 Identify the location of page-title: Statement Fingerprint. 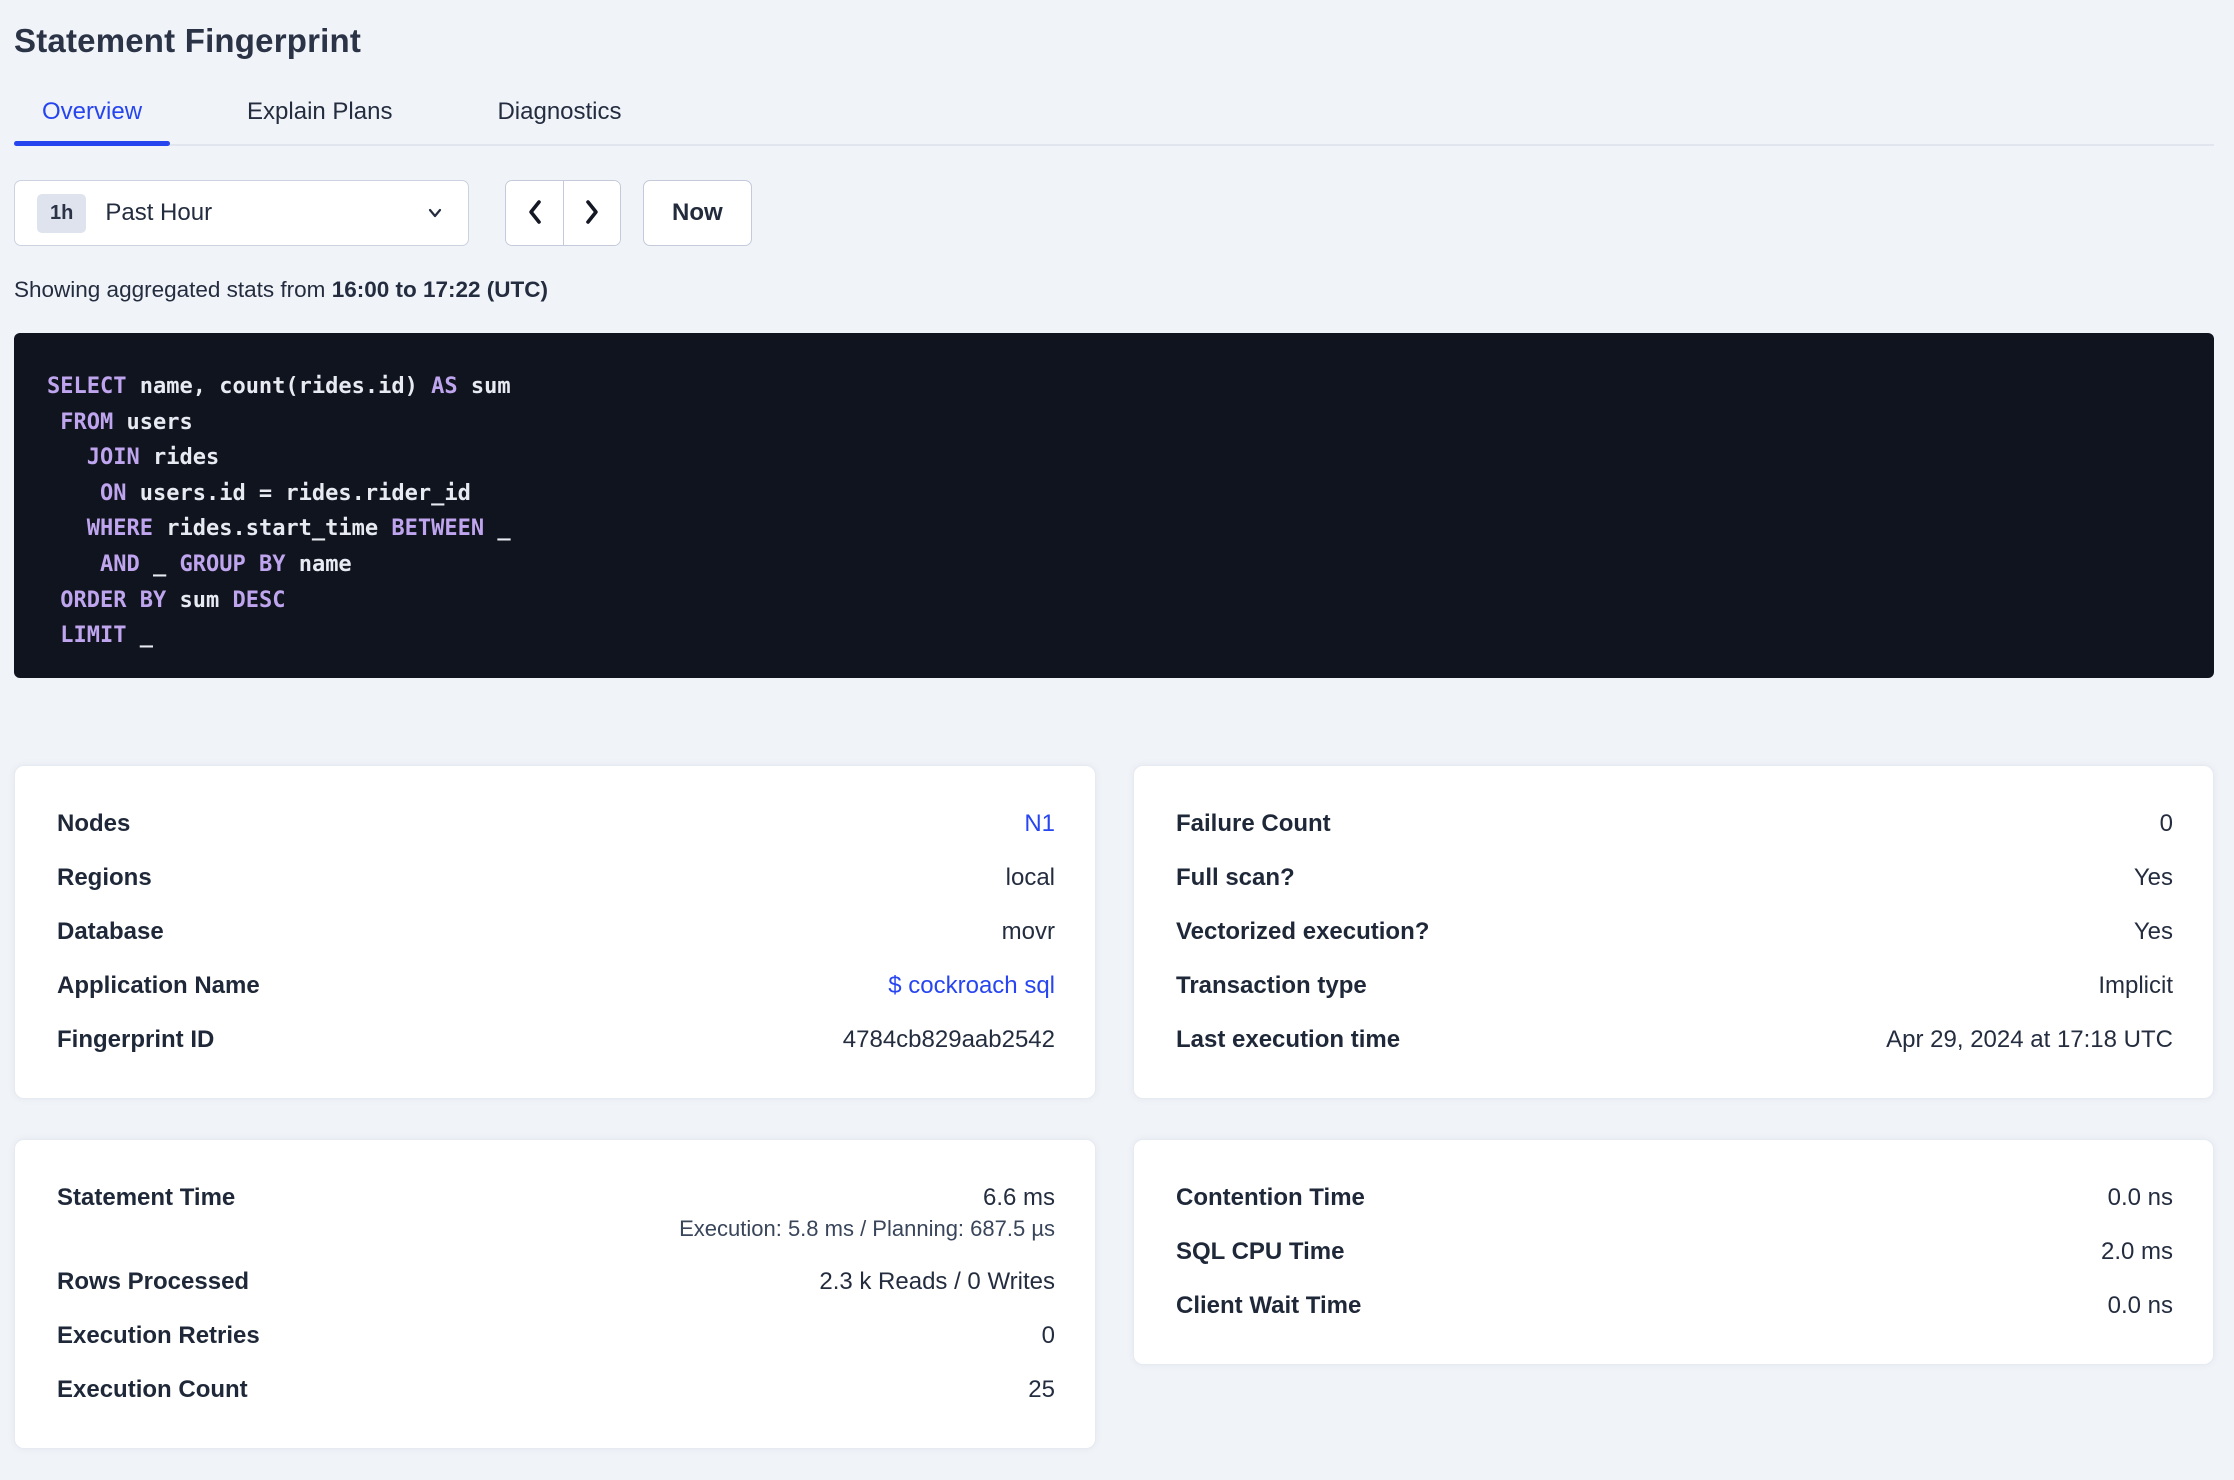
(188, 40).